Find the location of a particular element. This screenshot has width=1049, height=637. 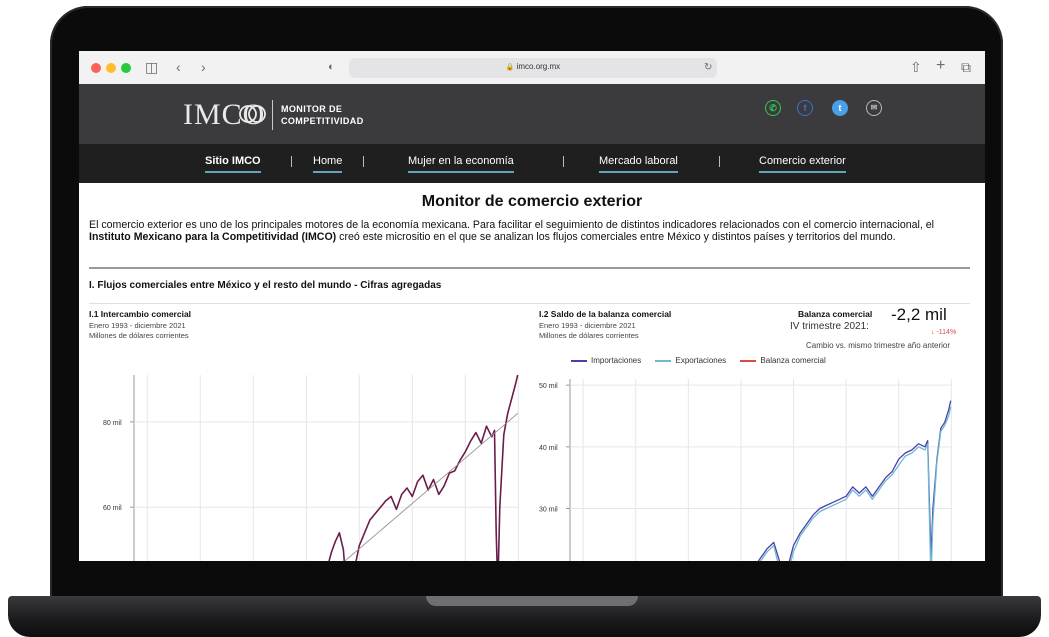

series-line-exportaciones is located at coordinates (843, 483).